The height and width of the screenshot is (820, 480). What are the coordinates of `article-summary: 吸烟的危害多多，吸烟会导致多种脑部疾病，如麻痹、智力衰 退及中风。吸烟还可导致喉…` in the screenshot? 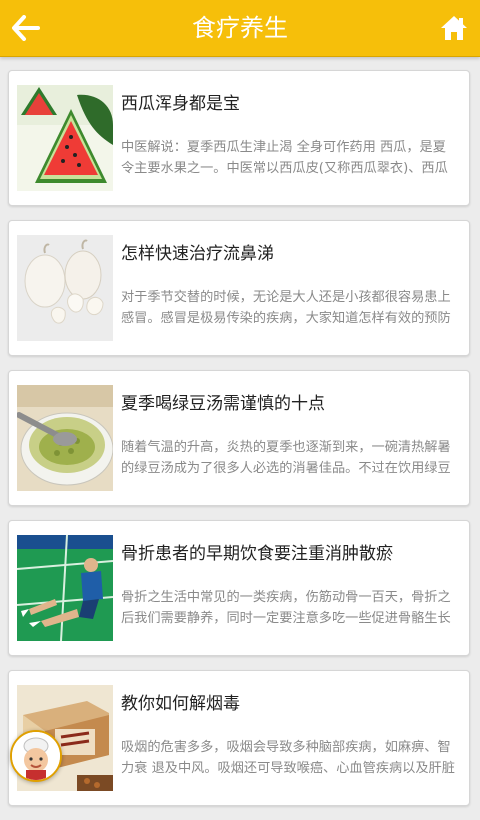 It's located at (288, 758).